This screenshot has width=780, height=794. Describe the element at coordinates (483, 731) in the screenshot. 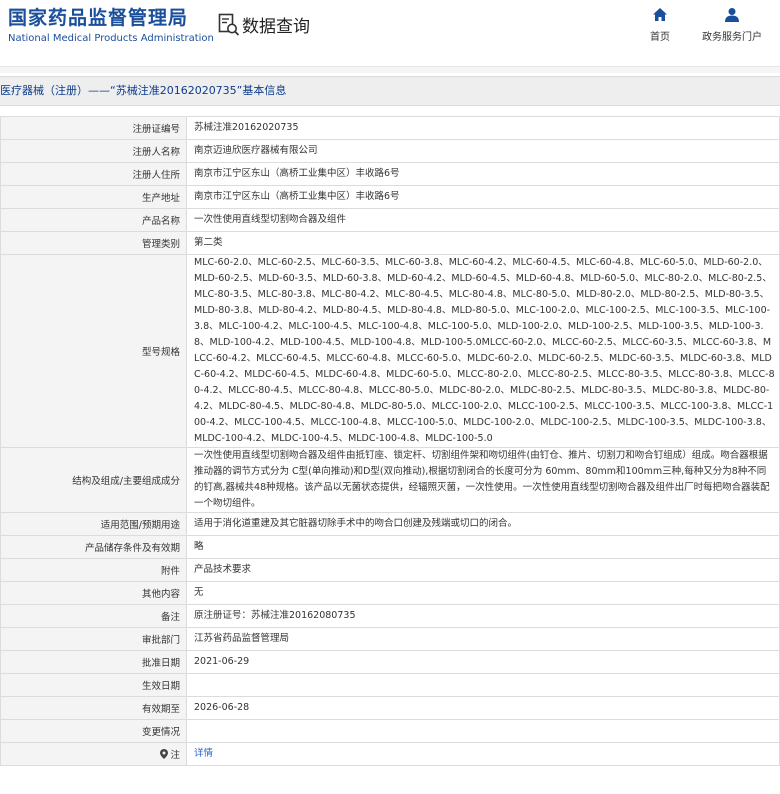

I see `row-value` at that location.